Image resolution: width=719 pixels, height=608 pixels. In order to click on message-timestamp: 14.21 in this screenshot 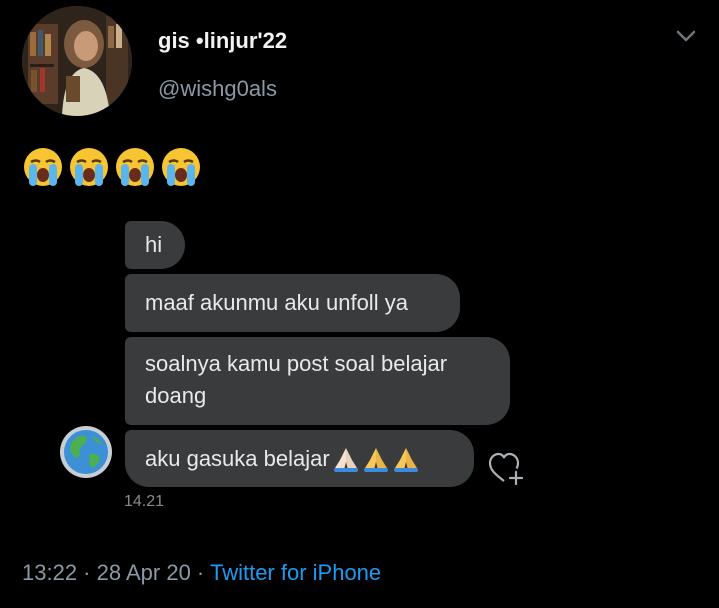, I will do `click(144, 501)`.